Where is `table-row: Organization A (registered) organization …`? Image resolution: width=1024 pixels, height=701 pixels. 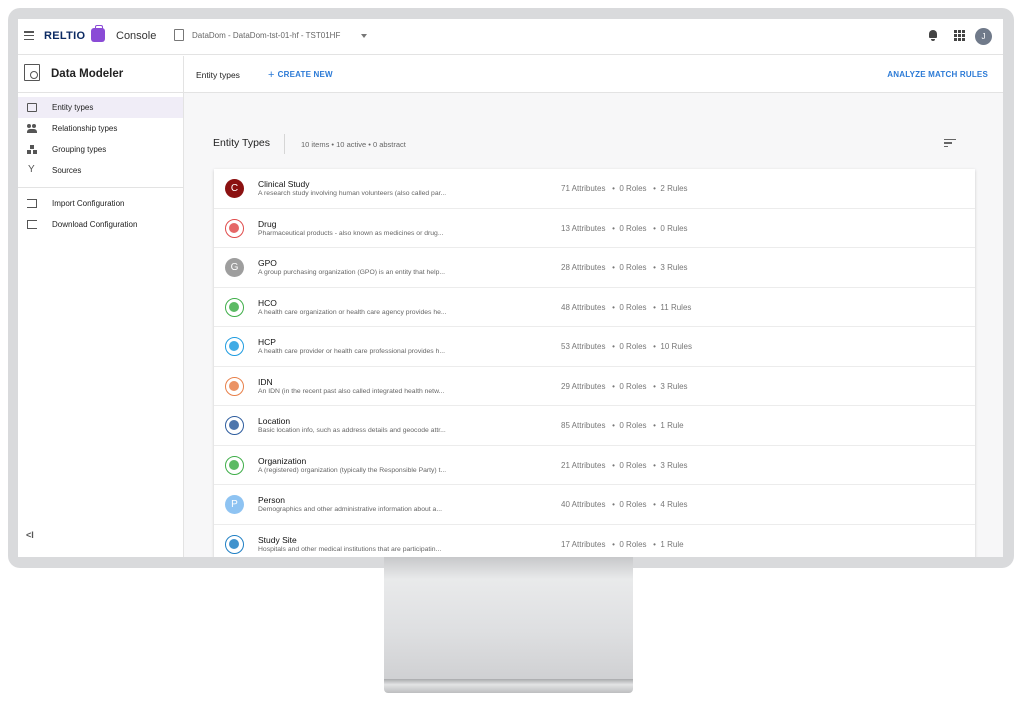 table-row: Organization A (registered) organization … is located at coordinates (594, 465).